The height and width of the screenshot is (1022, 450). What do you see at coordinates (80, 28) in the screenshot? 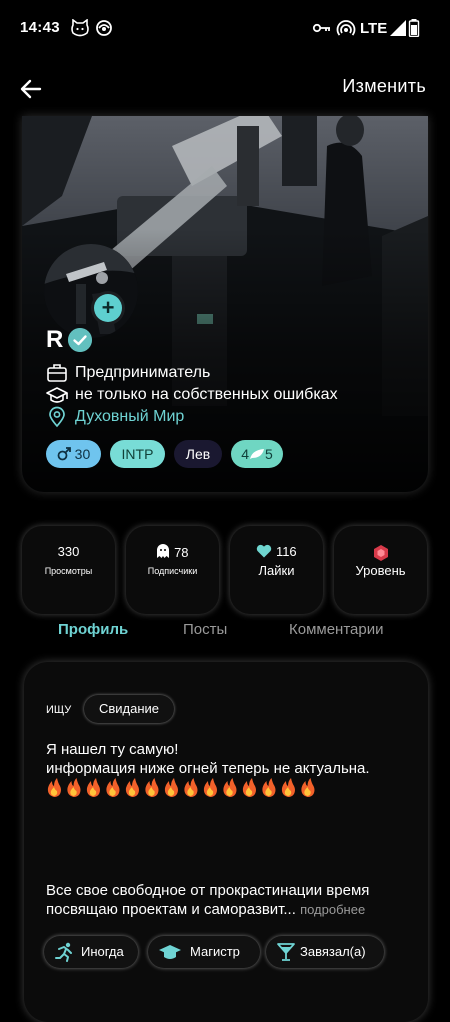
I see `cat-app-icon` at bounding box center [80, 28].